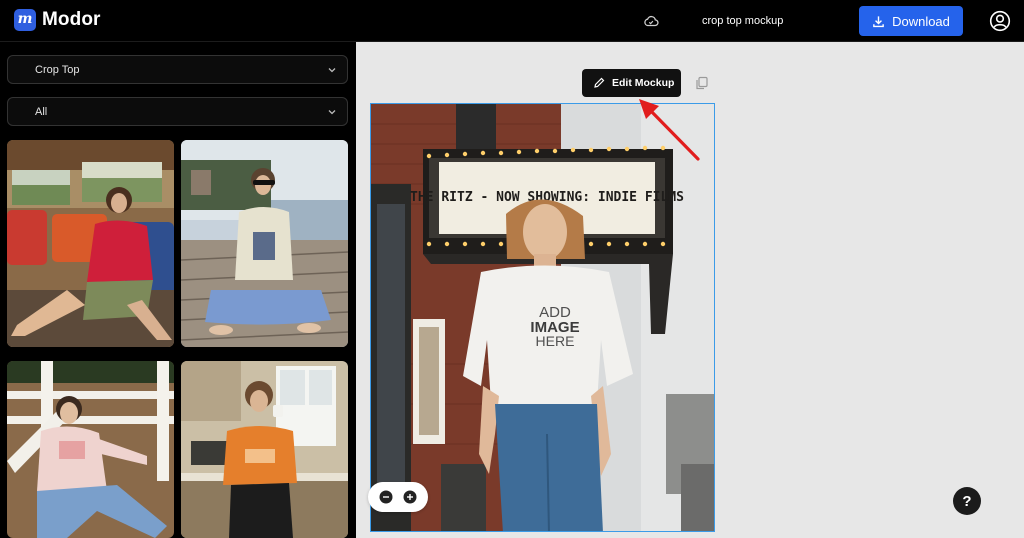 Image resolution: width=1024 pixels, height=538 pixels. Describe the element at coordinates (177, 69) in the screenshot. I see `category-select: Crop Top` at that location.